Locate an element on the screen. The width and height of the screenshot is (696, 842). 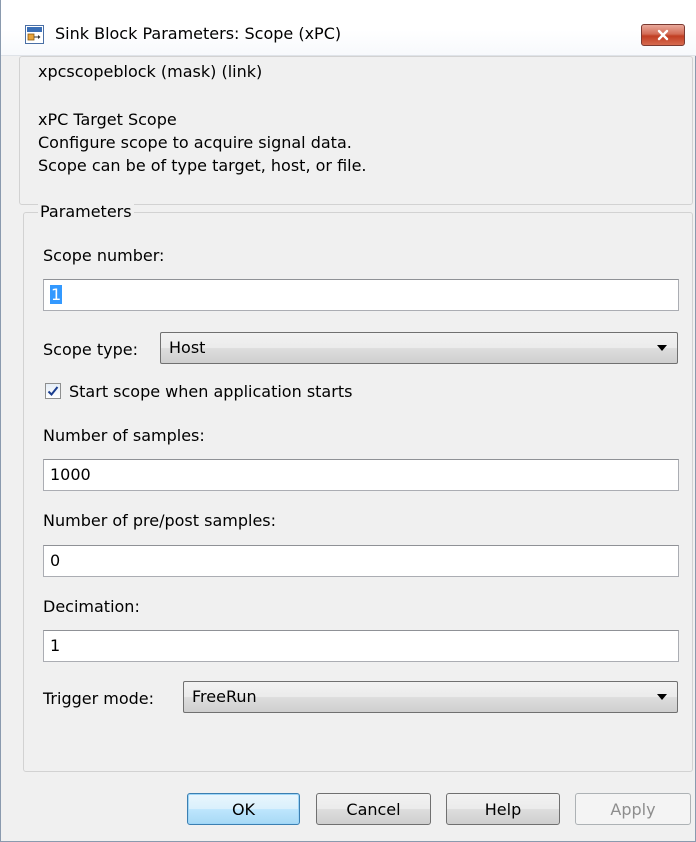
apply-button: Apply is located at coordinates (633, 809).